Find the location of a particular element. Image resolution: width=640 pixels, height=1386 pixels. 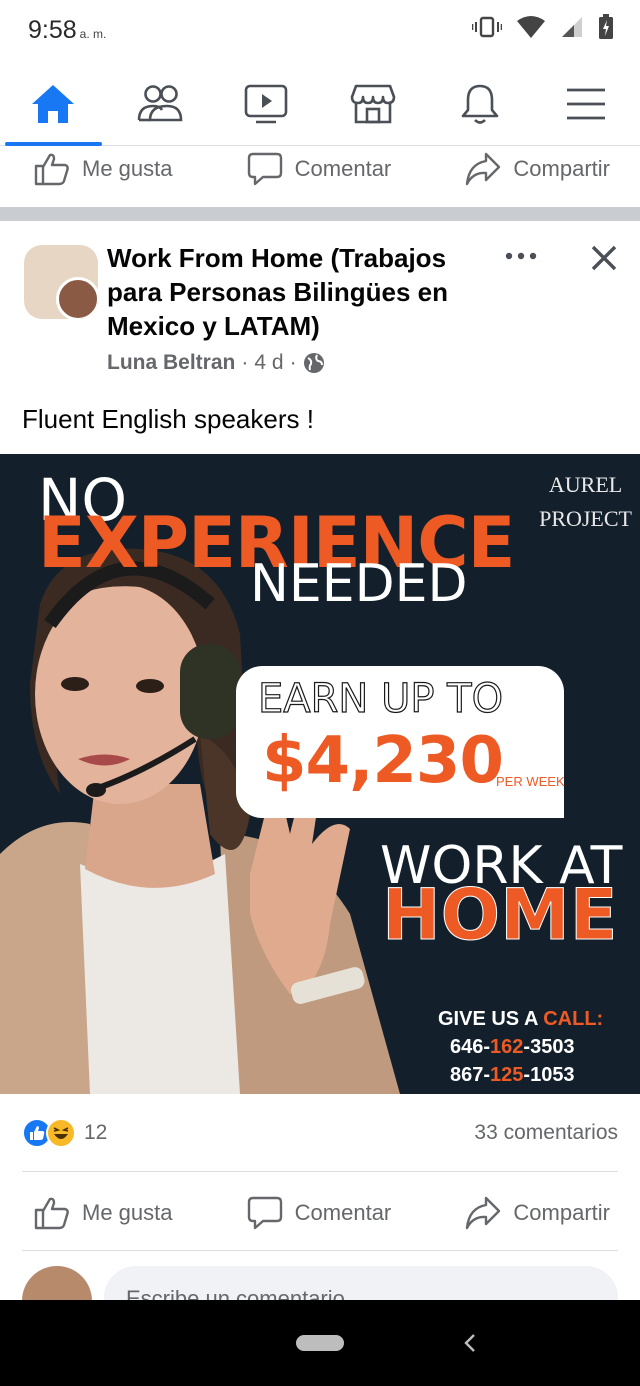

battery-icon is located at coordinates (606, 26).